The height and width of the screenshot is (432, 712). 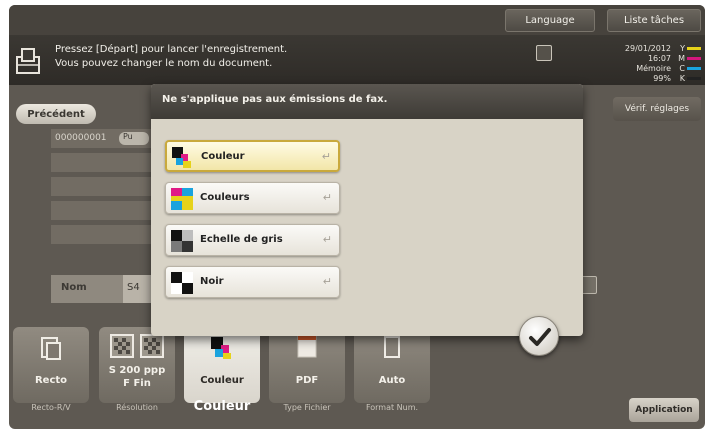 What do you see at coordinates (392, 380) in the screenshot?
I see `tab-scan-size-label: Auto` at bounding box center [392, 380].